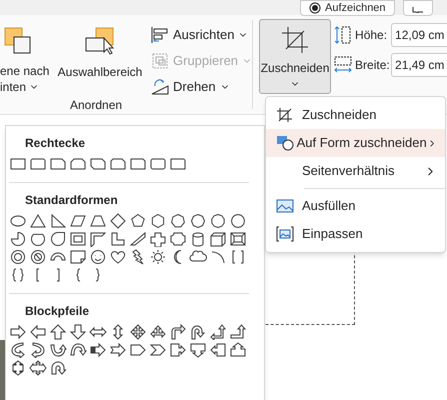  Describe the element at coordinates (201, 35) in the screenshot. I see `ribbon-small-button: Ausrichten` at that location.